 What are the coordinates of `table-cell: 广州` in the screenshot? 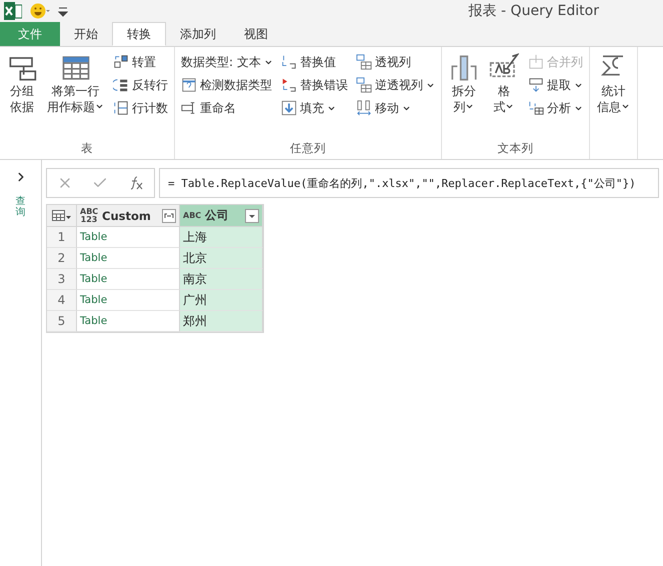 It's located at (221, 300).